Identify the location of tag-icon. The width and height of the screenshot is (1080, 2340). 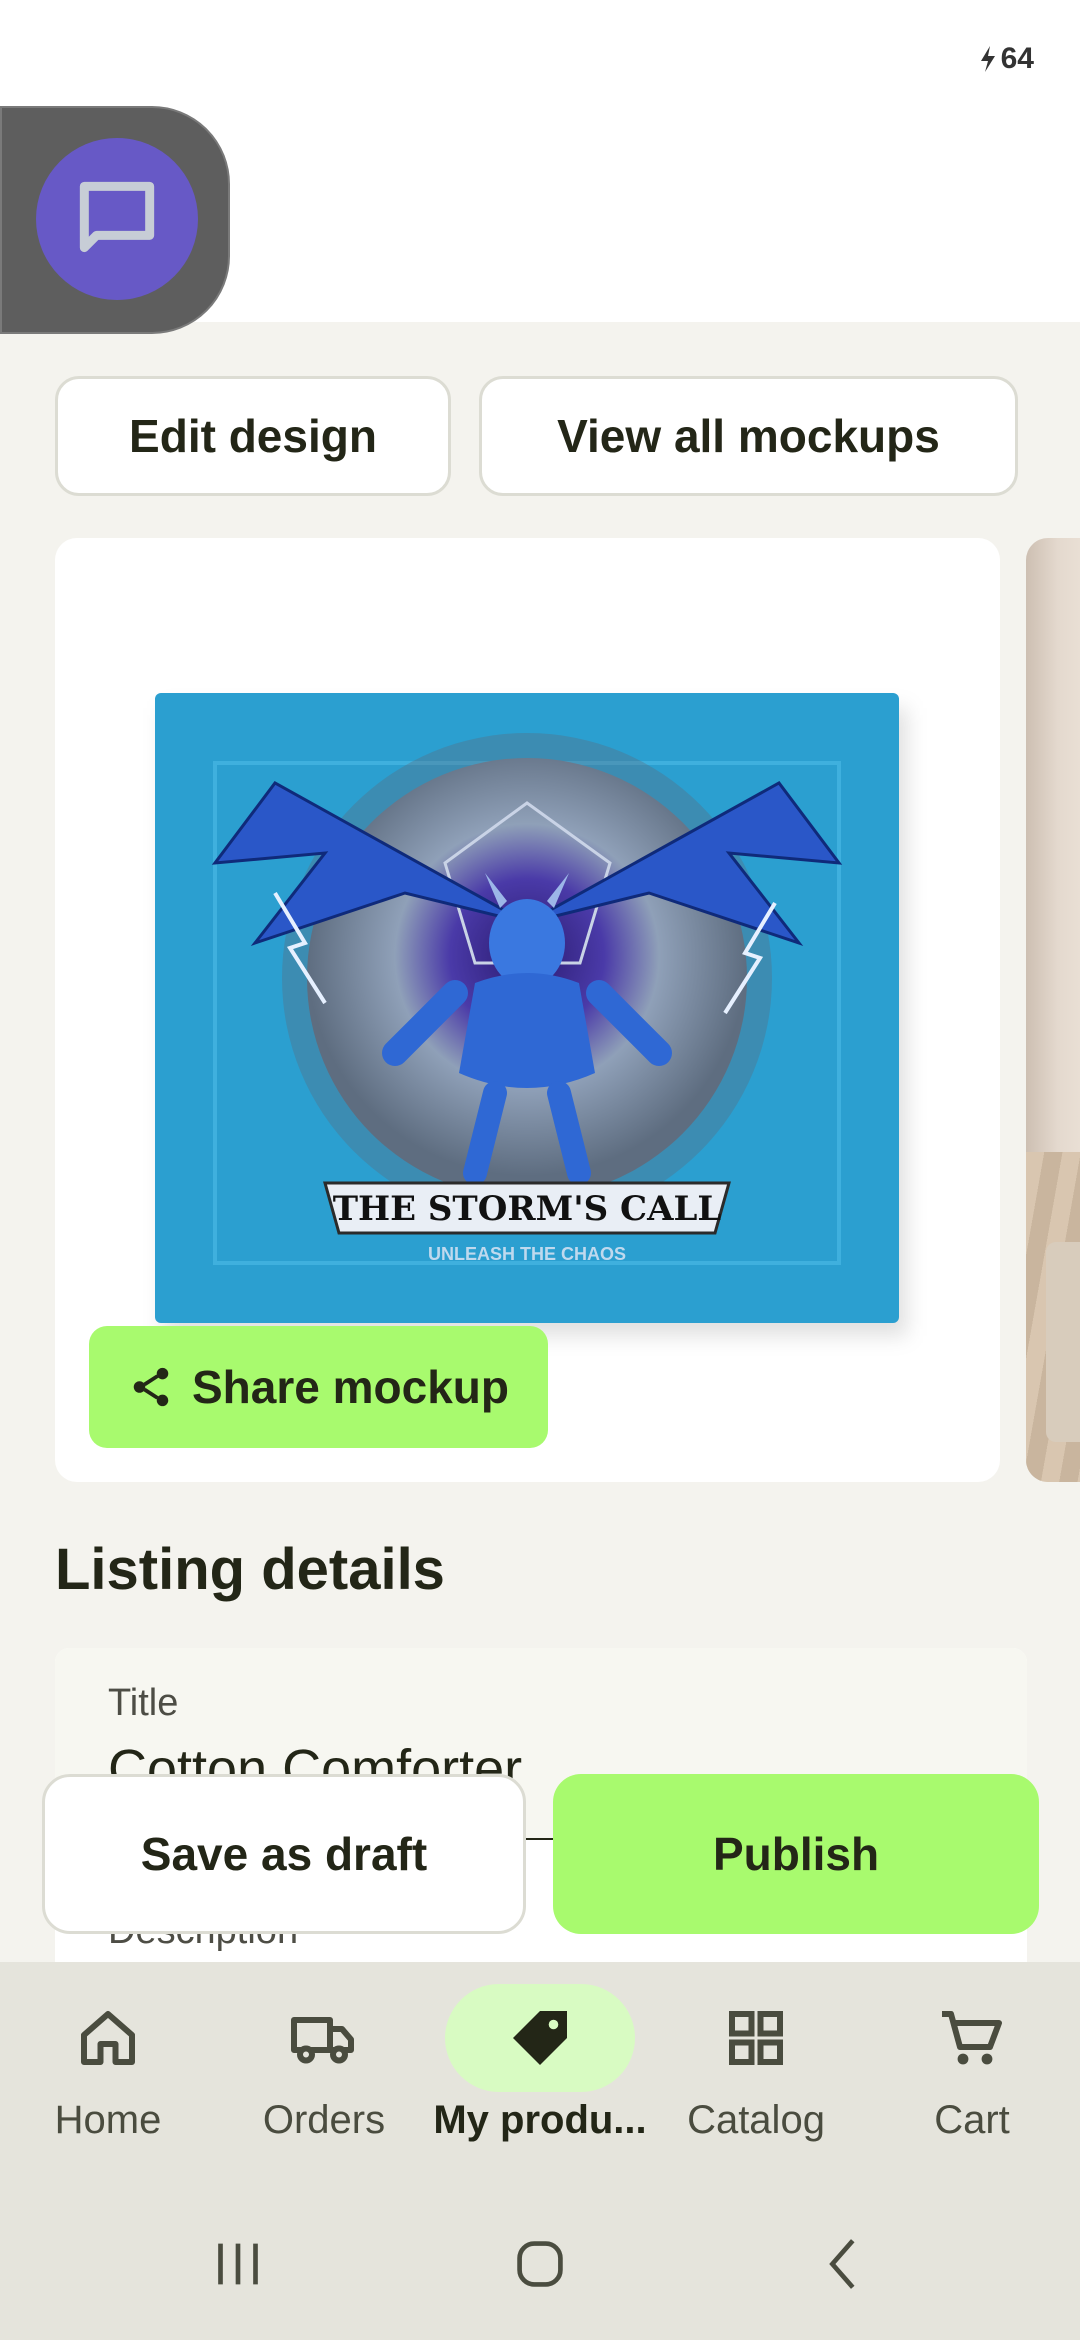
(540, 2038).